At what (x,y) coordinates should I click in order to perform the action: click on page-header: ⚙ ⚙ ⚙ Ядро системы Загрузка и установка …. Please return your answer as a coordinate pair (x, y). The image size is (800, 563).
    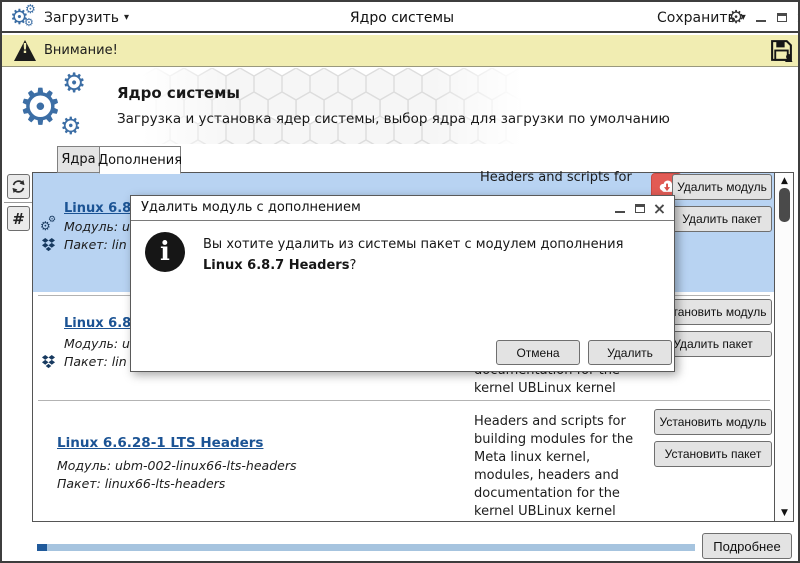
    Looking at the image, I should click on (400, 106).